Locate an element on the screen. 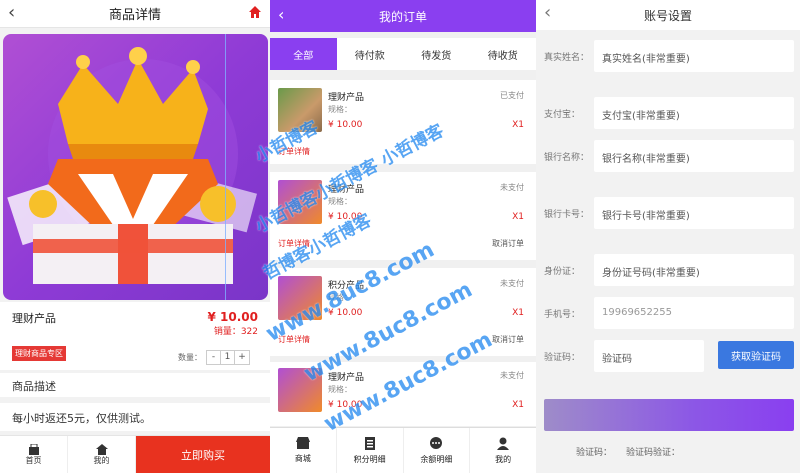 This screenshot has height=473, width=800. product-info: 理财产品 ¥ 10.00 销量：322 理财商品专区 数量： - 1 + is located at coordinates (135, 336).